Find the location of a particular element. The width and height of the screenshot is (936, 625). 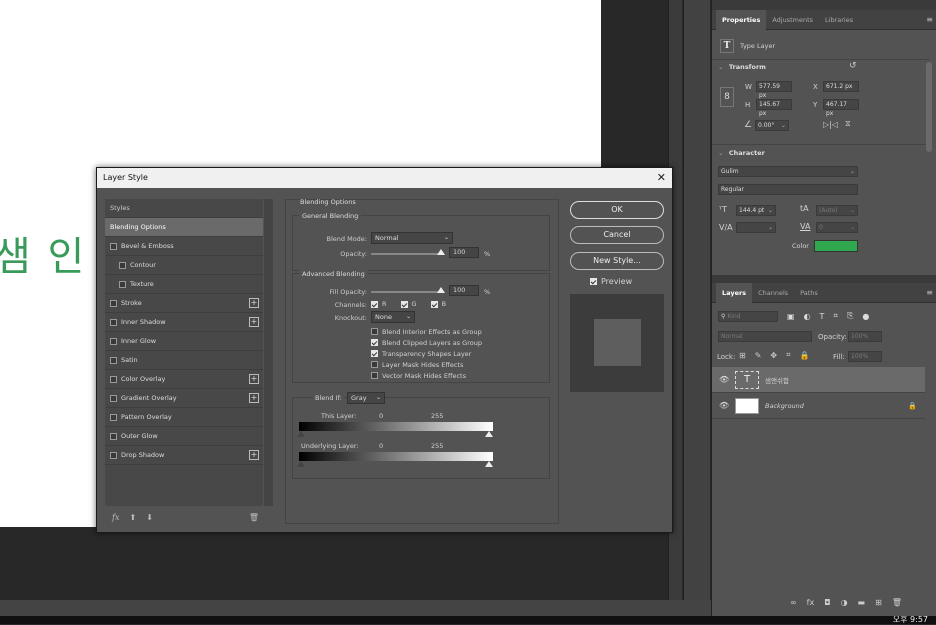

style-item: Gradient Overlay + is located at coordinates (184, 398).